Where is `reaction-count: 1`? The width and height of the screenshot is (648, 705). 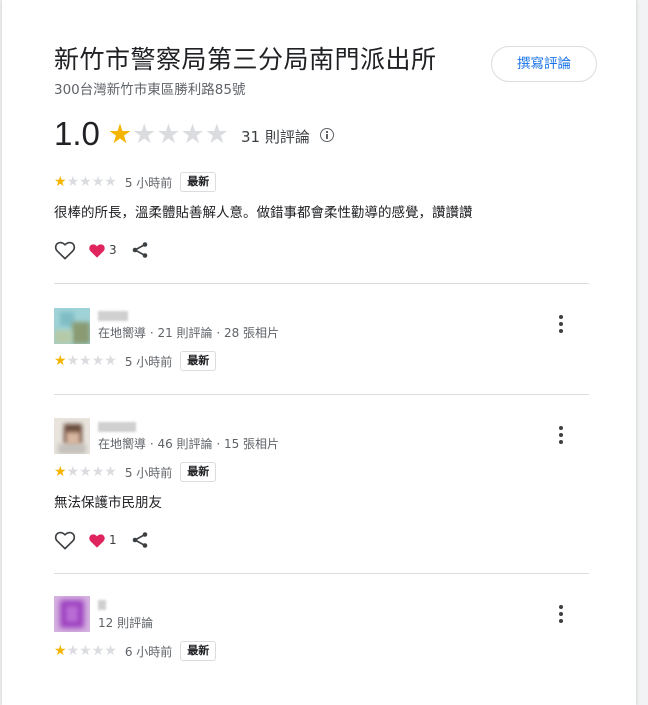
reaction-count: 1 is located at coordinates (113, 540).